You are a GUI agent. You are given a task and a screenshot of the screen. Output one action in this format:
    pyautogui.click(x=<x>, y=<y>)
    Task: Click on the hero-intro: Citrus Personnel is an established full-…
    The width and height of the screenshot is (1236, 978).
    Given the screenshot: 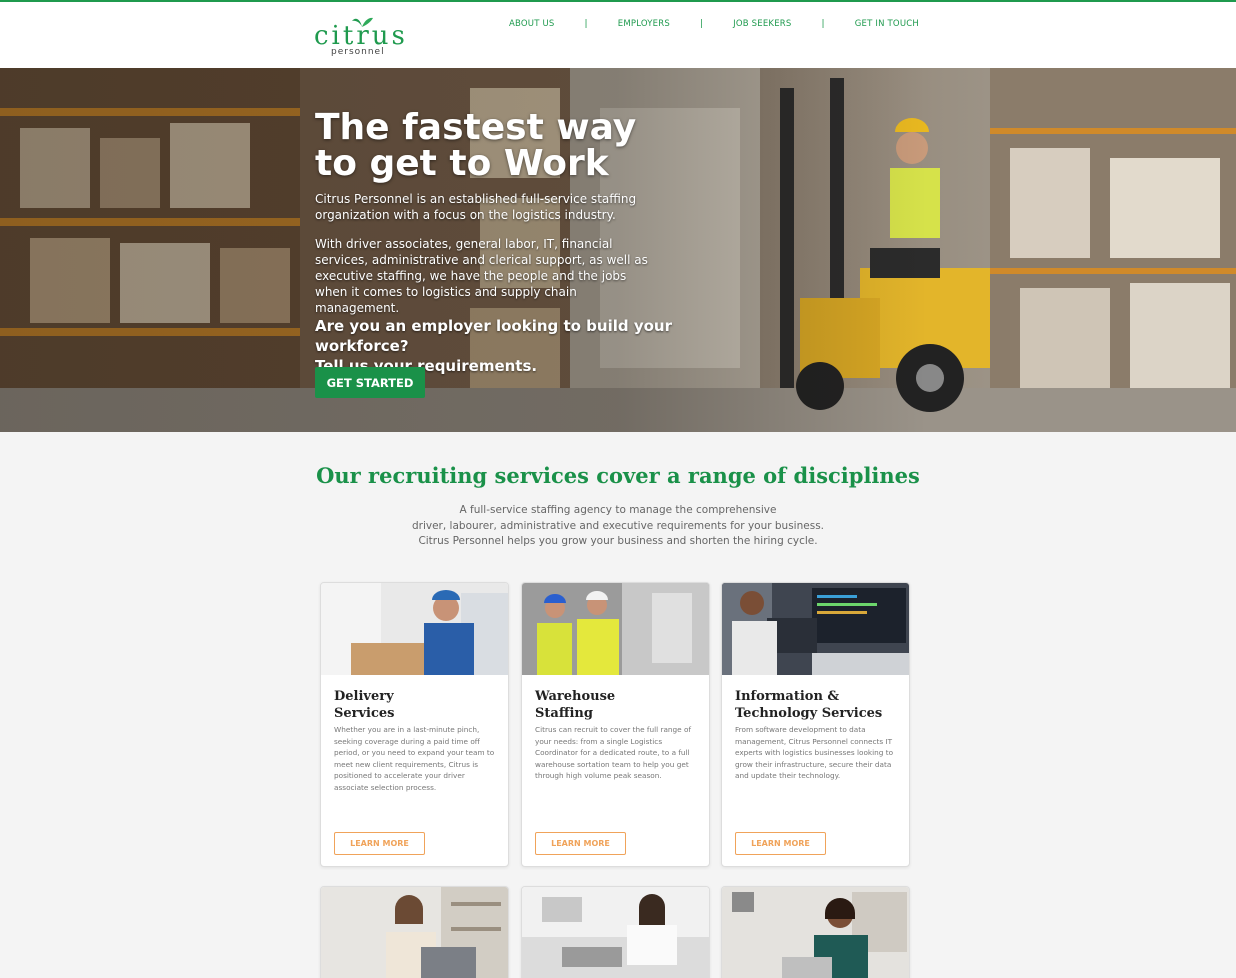 What is the action you would take?
    pyautogui.click(x=476, y=207)
    